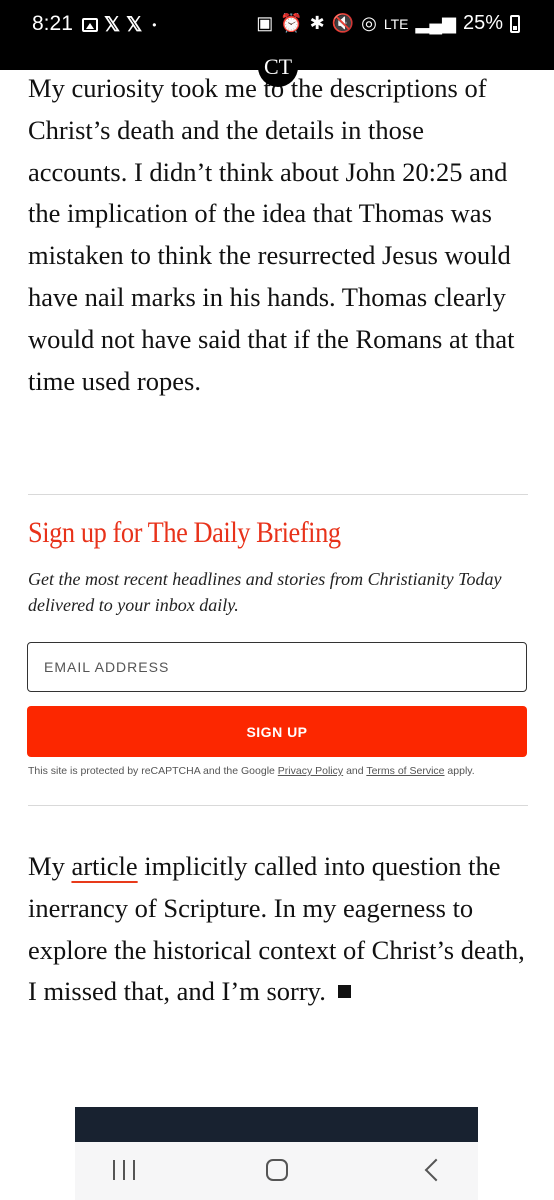 This screenshot has width=554, height=1200. Describe the element at coordinates (405, 771) in the screenshot. I see `terms-of-service-link: Terms of Service` at that location.